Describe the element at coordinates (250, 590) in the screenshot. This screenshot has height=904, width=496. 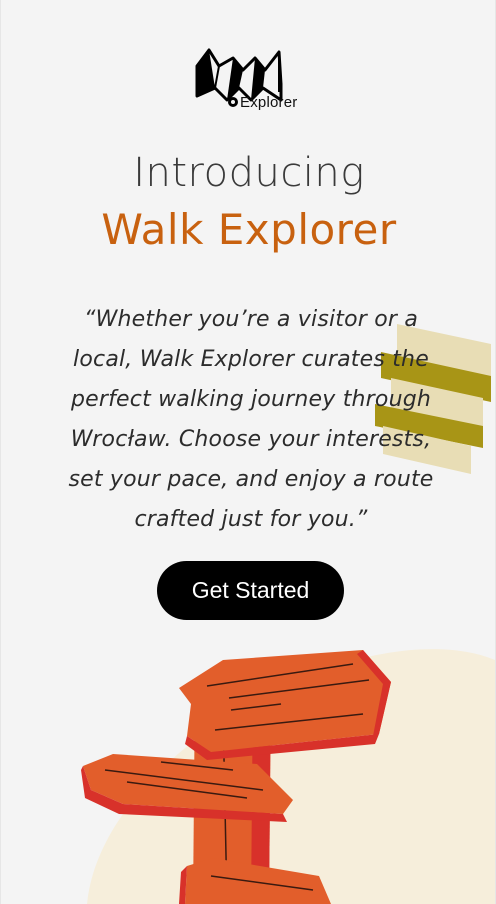
I see `get-started-button: Get Started` at that location.